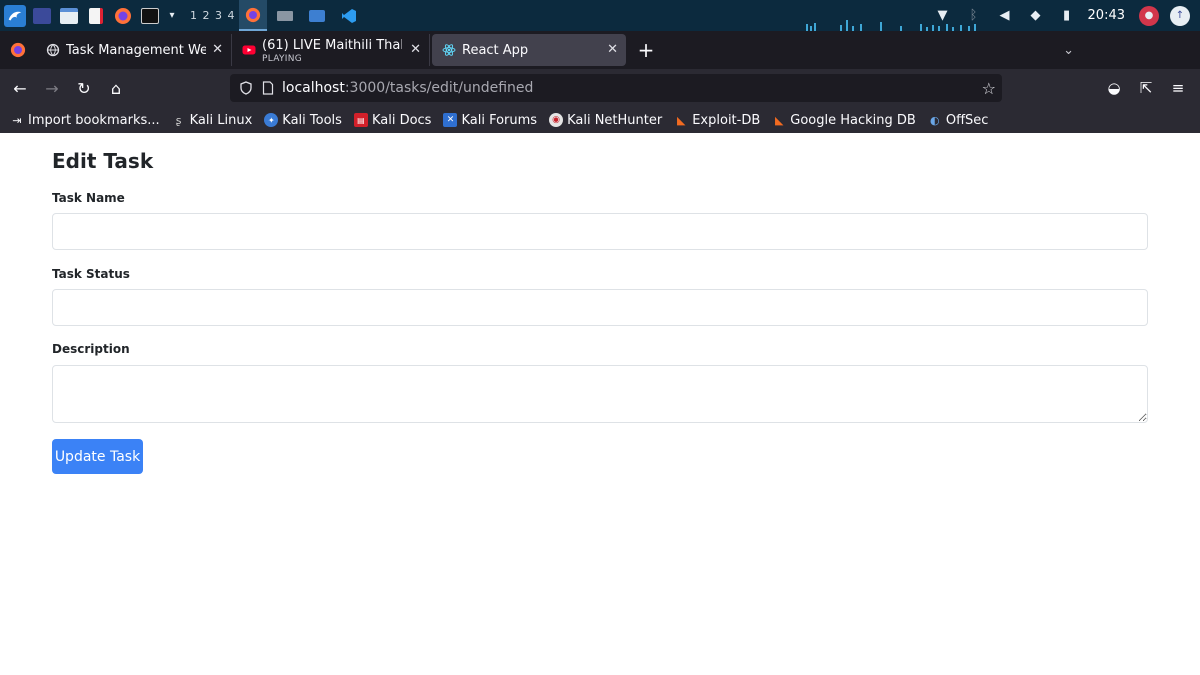 The height and width of the screenshot is (675, 1200). I want to click on workspace-switcher: 1 2 3 4, so click(212, 15).